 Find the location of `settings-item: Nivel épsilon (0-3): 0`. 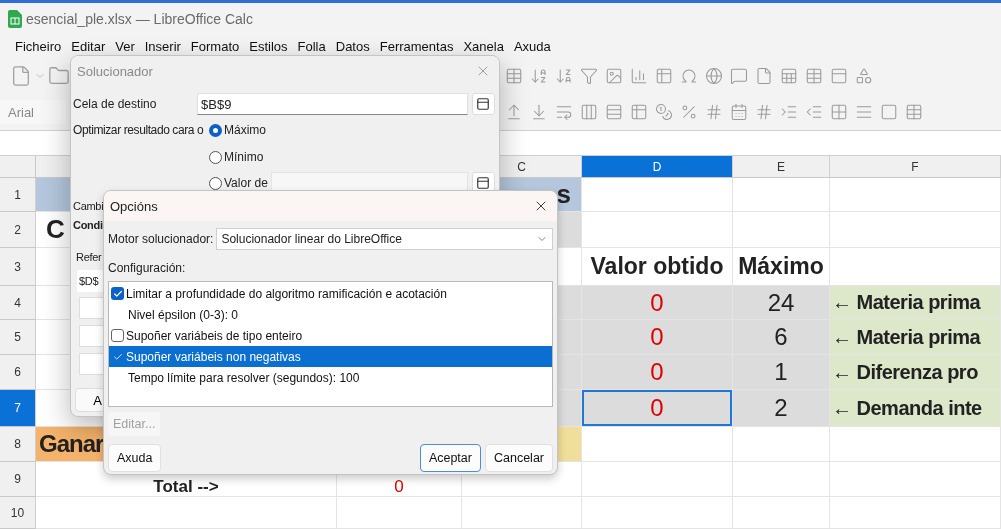

settings-item: Nivel épsilon (0-3): 0 is located at coordinates (330, 314).